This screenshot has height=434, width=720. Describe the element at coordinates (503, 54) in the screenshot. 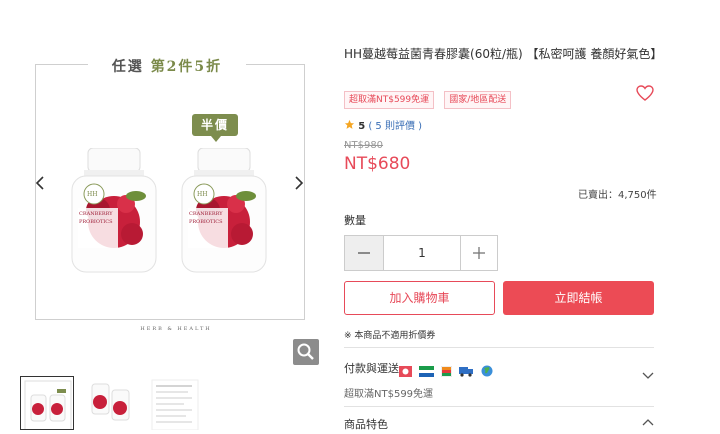

I see `product-title: HH蔓越莓益菌青春膠囊(60粒/瓶) 【私密呵護 養顏好氣色】` at that location.